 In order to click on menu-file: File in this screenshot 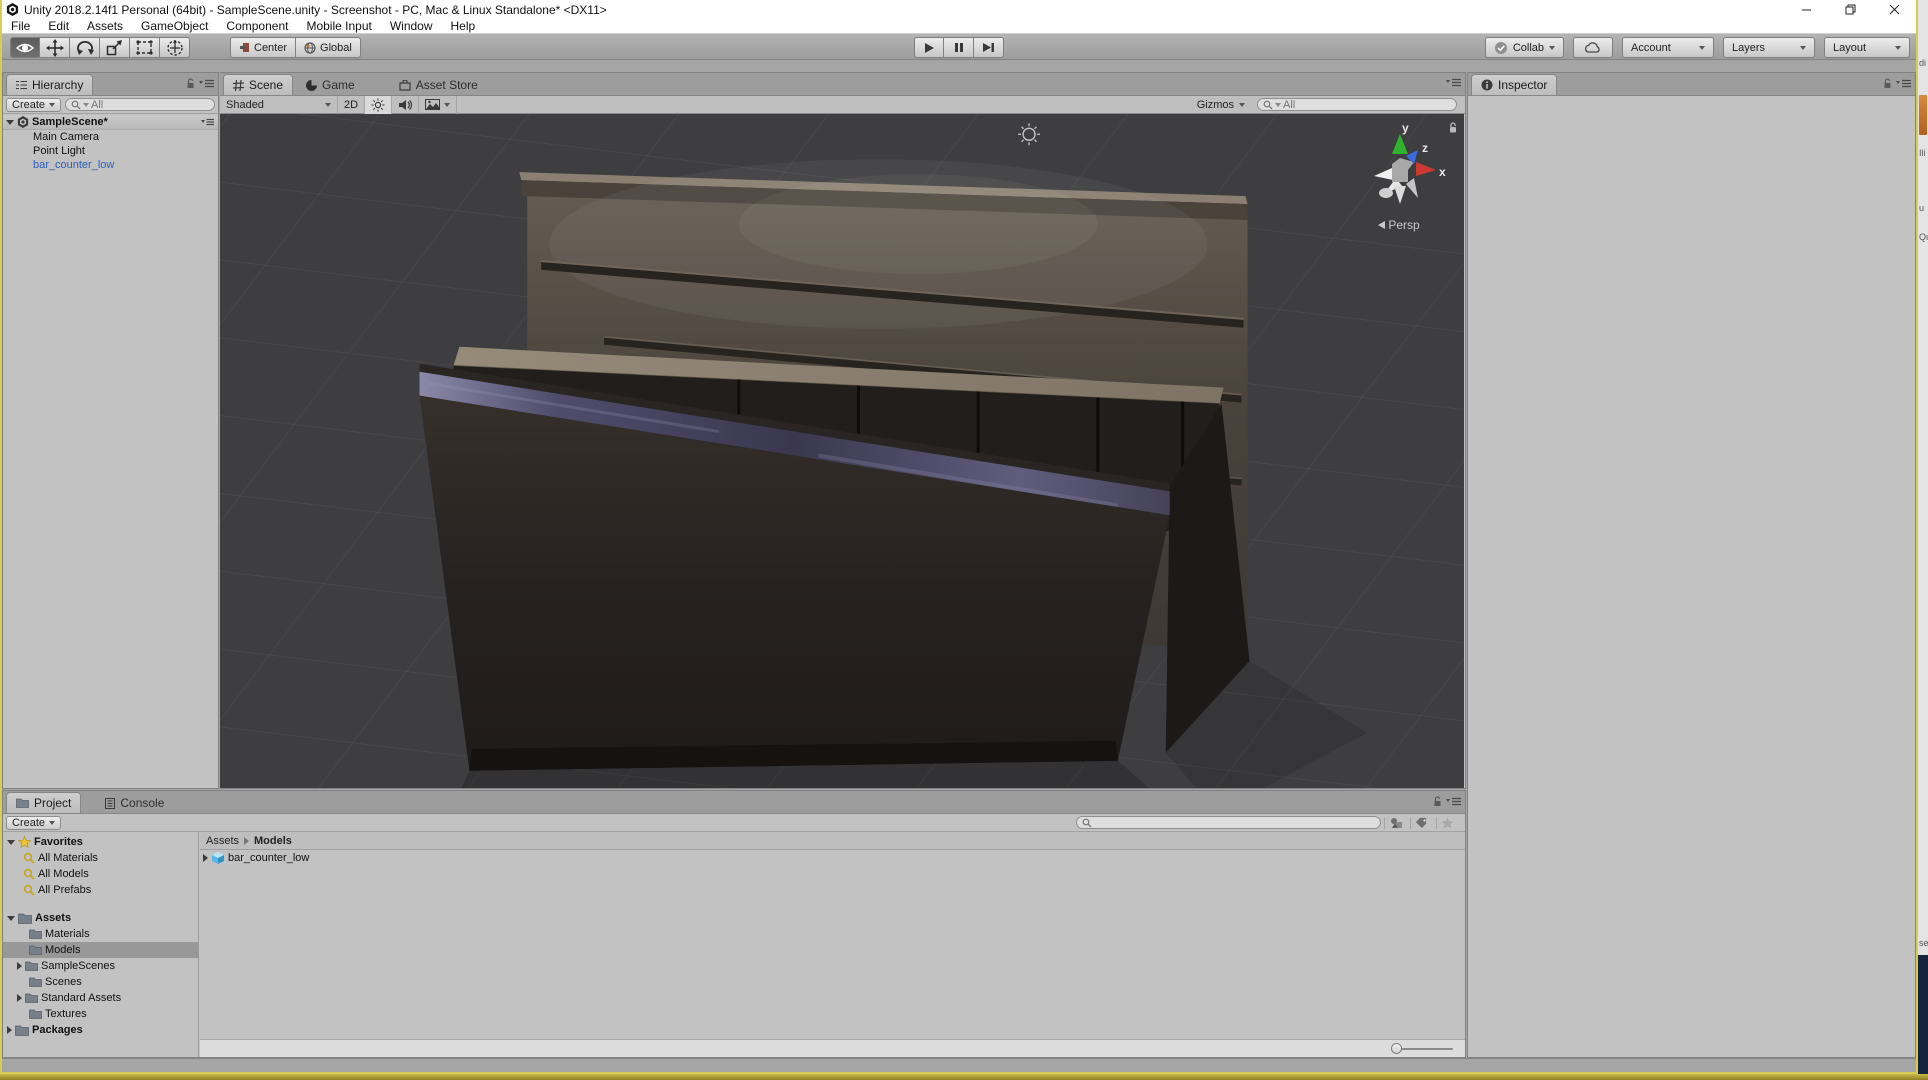, I will do `click(20, 26)`.